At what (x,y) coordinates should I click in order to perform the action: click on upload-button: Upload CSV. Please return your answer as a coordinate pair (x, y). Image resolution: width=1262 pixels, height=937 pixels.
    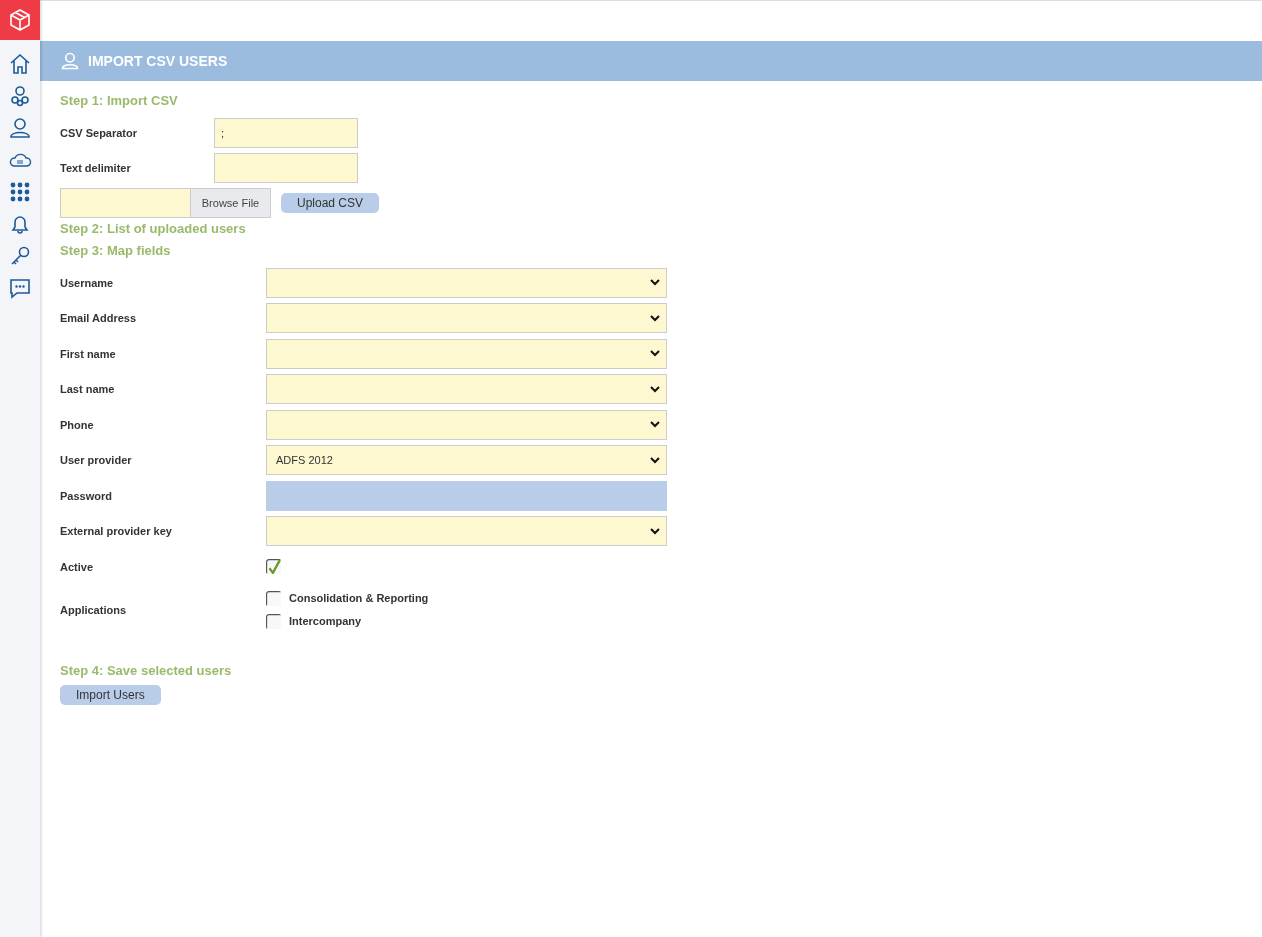
    Looking at the image, I should click on (330, 203).